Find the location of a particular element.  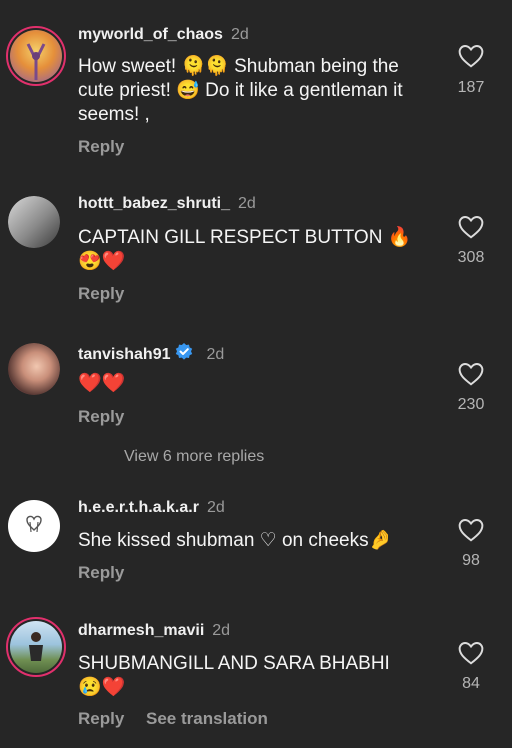

comment-text-line: ❤️❤️ is located at coordinates (102, 383).